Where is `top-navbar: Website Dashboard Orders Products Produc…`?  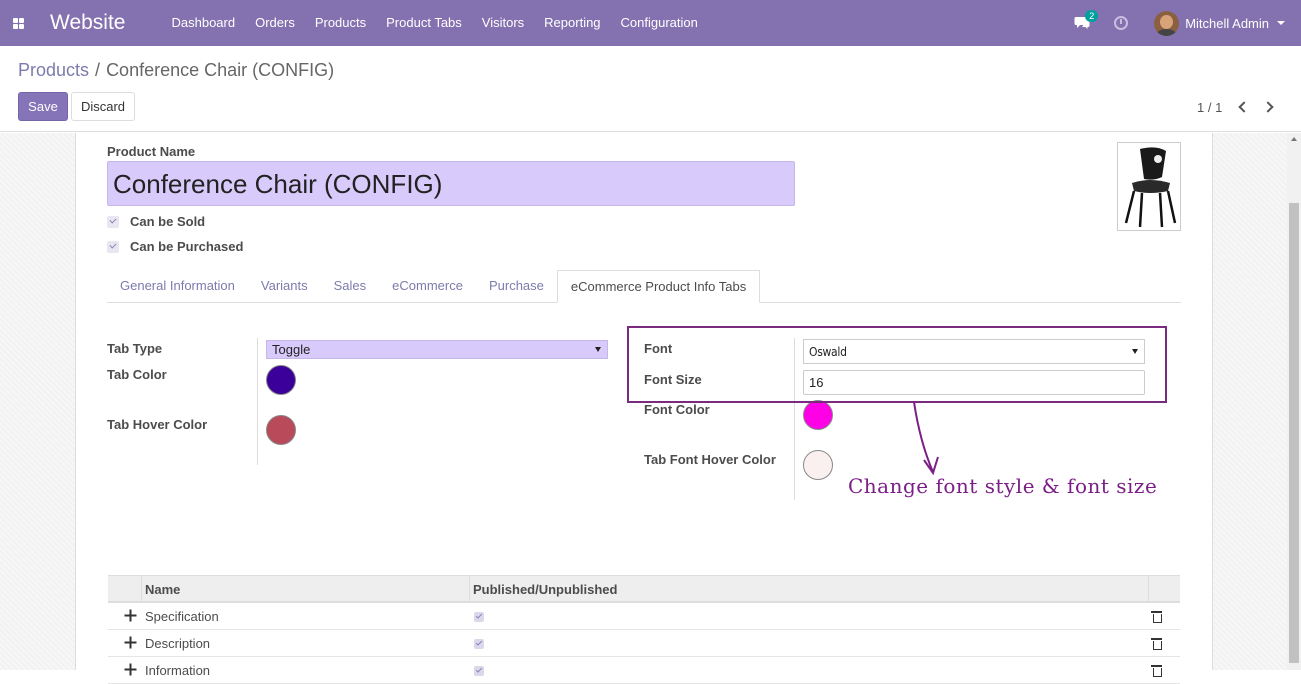
top-navbar: Website Dashboard Orders Products Produc… is located at coordinates (650, 23).